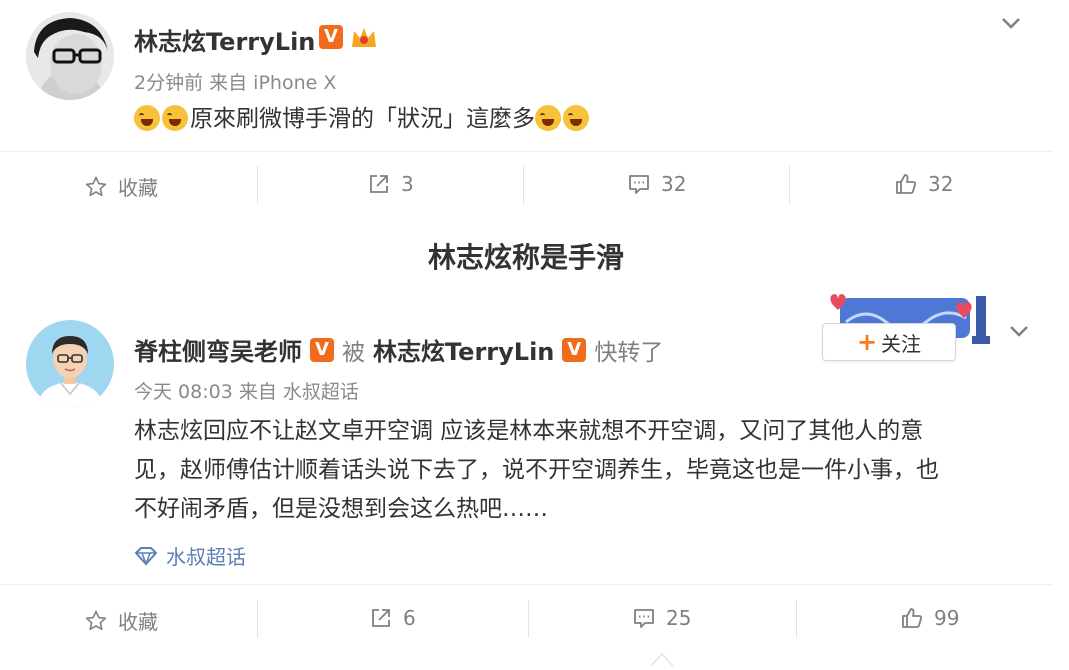 This screenshot has height=670, width=1069. I want to click on reposted-label: 快转了, so click(629, 352).